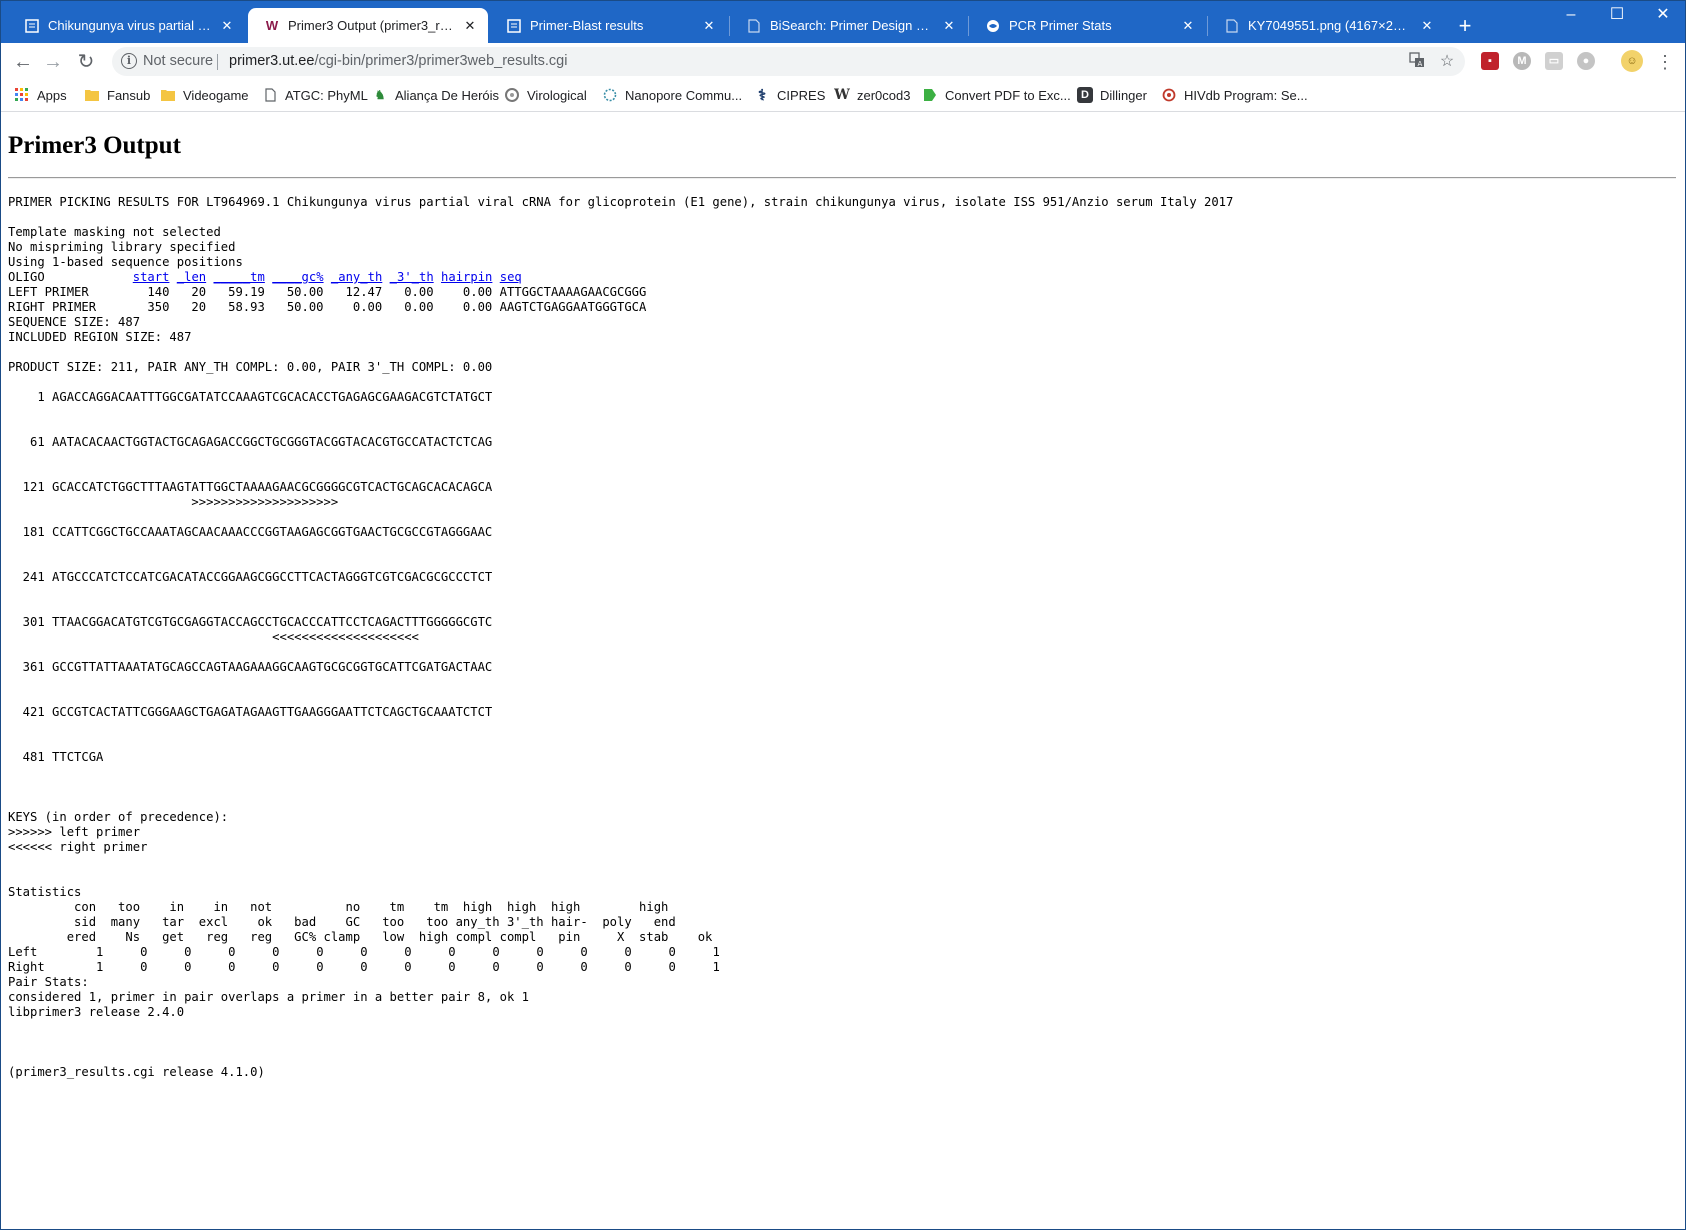  Describe the element at coordinates (40, 95) in the screenshot. I see `bookmark-apps: Apps` at that location.